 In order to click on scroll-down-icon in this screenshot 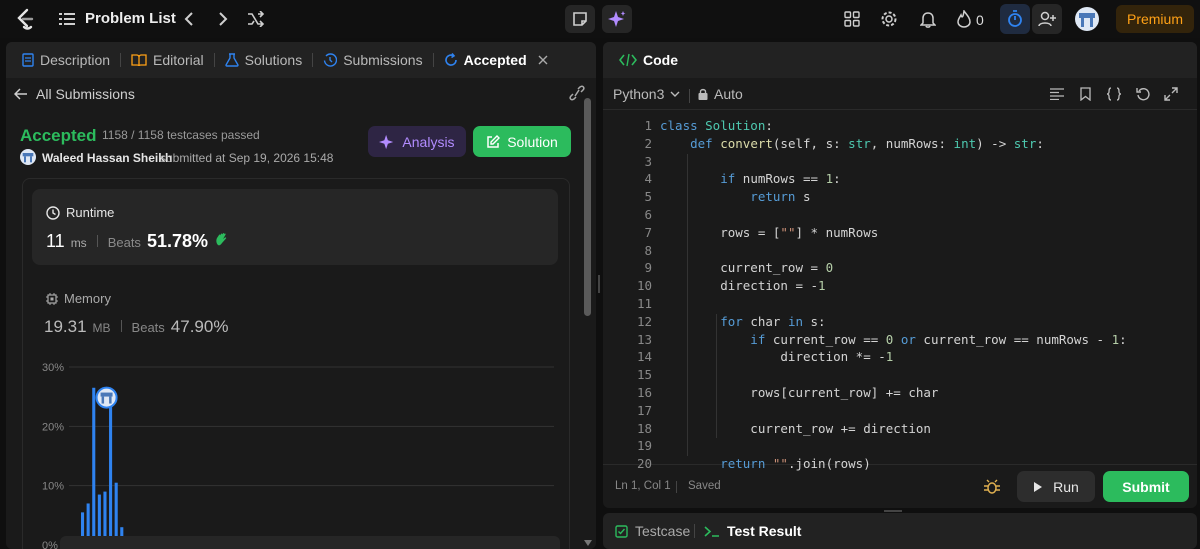, I will do `click(588, 543)`.